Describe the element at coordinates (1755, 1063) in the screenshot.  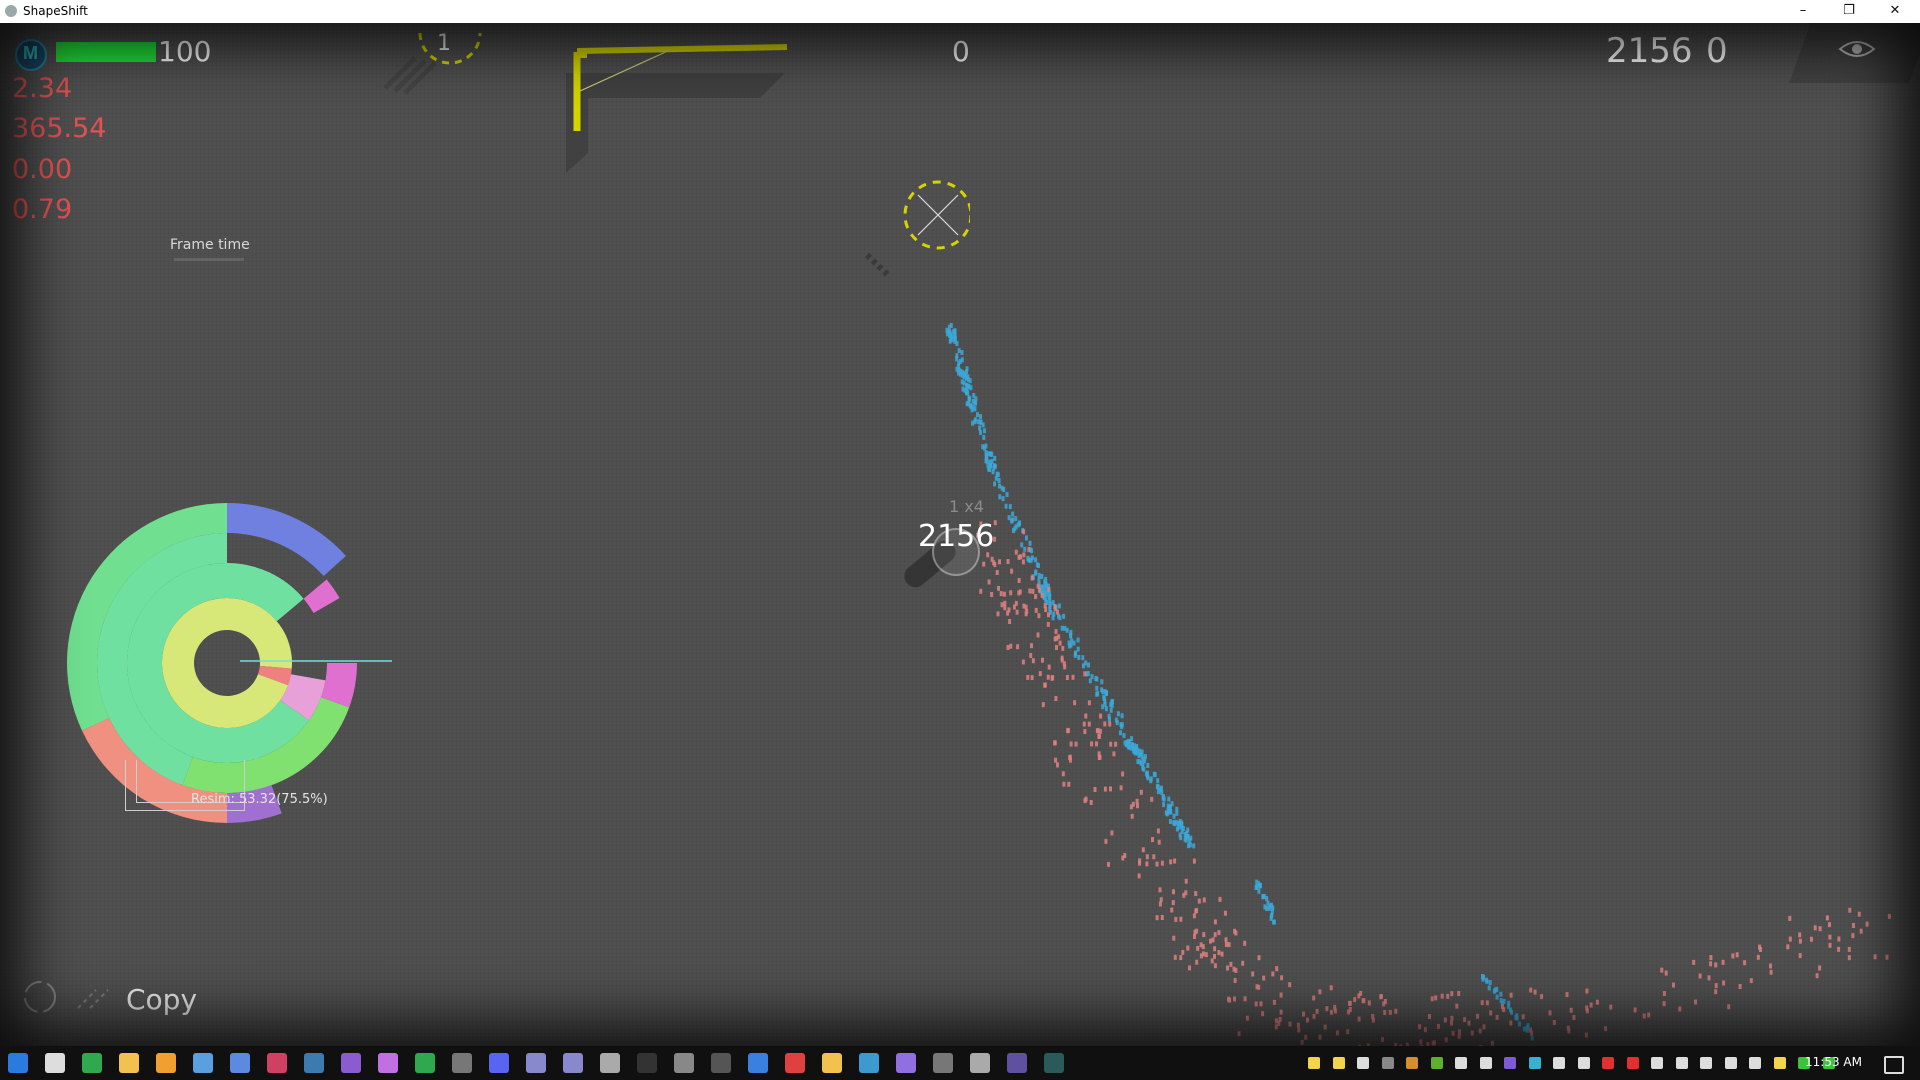
I see `tray-shield-icon` at that location.